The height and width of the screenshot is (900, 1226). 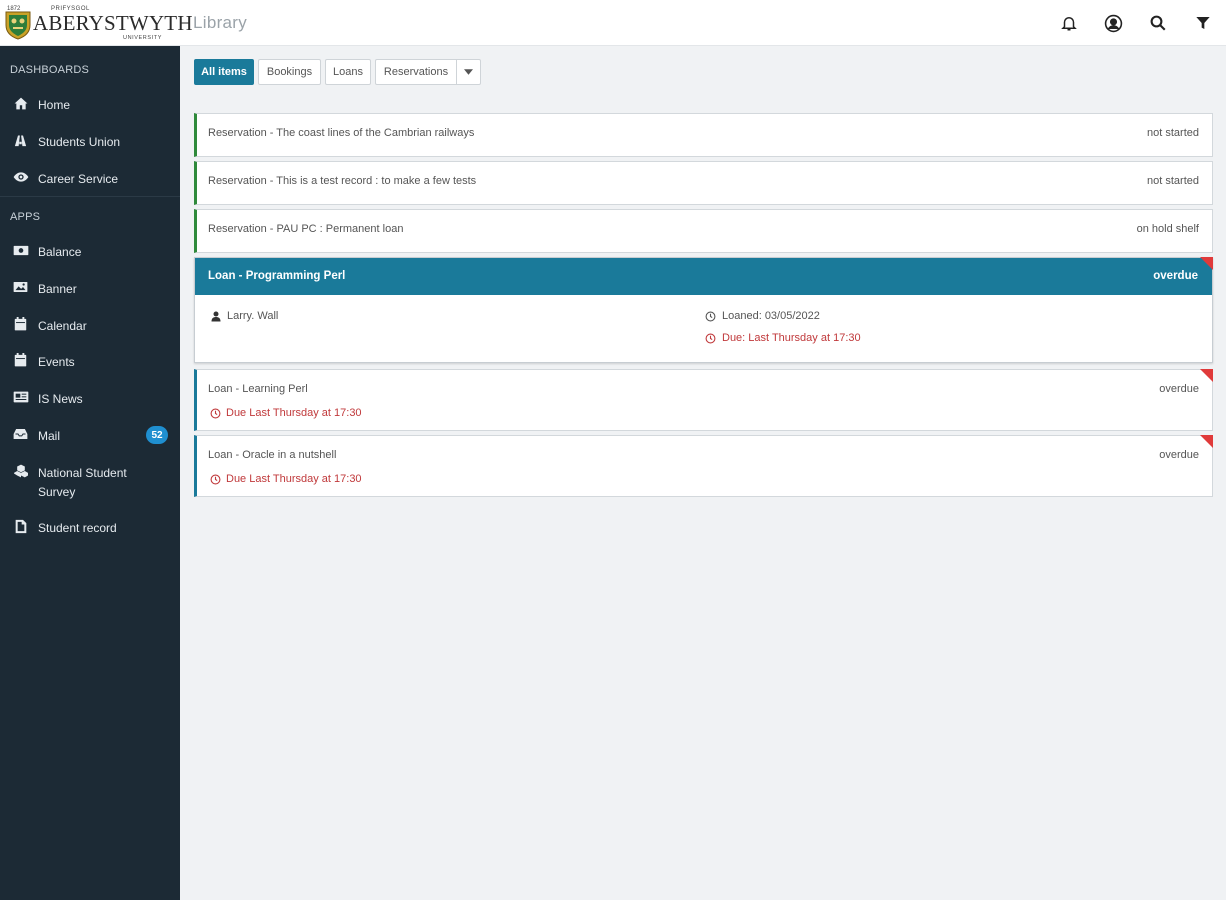 I want to click on page-title: Library, so click(x=220, y=22).